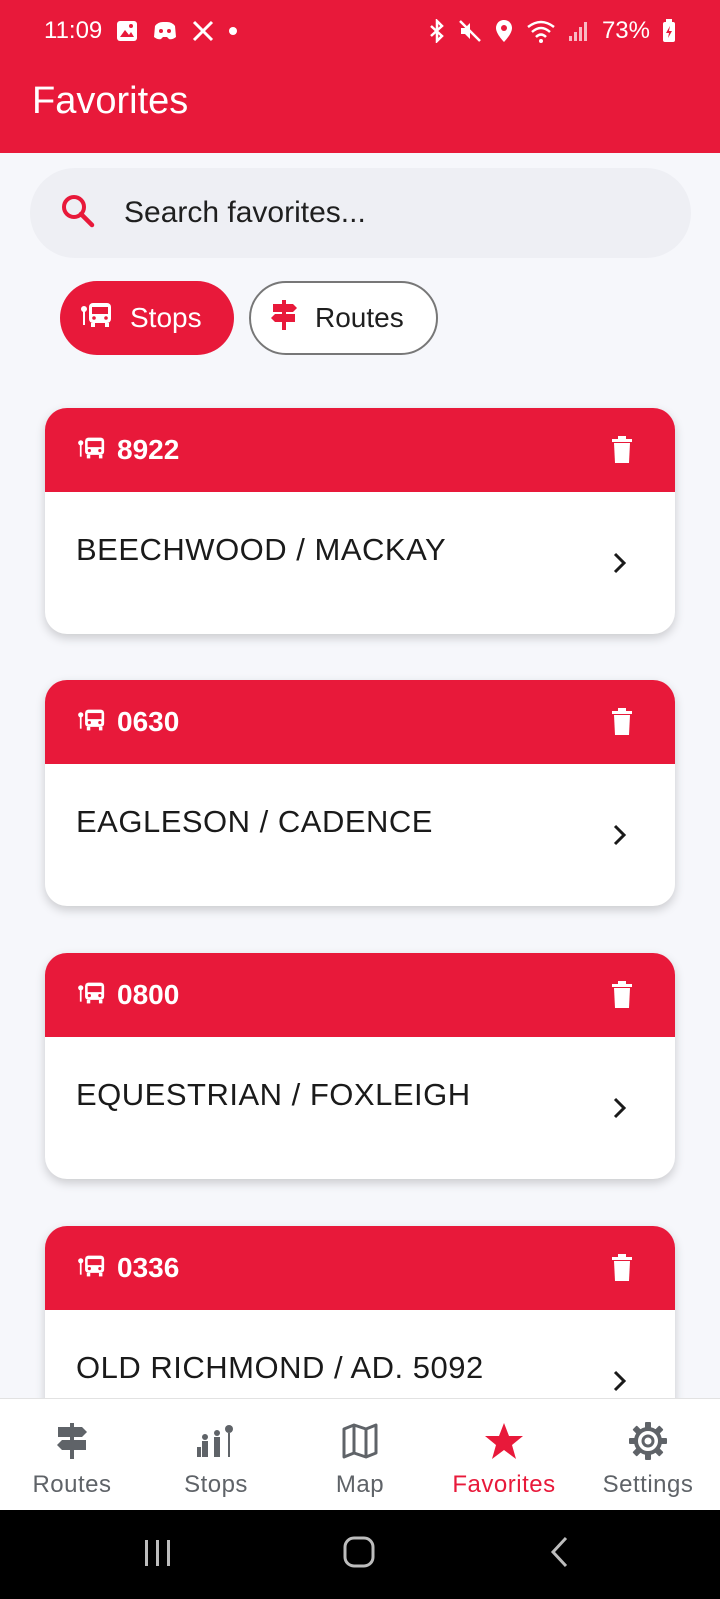 The width and height of the screenshot is (720, 1599). I want to click on nav-label: Stops, so click(216, 1484).